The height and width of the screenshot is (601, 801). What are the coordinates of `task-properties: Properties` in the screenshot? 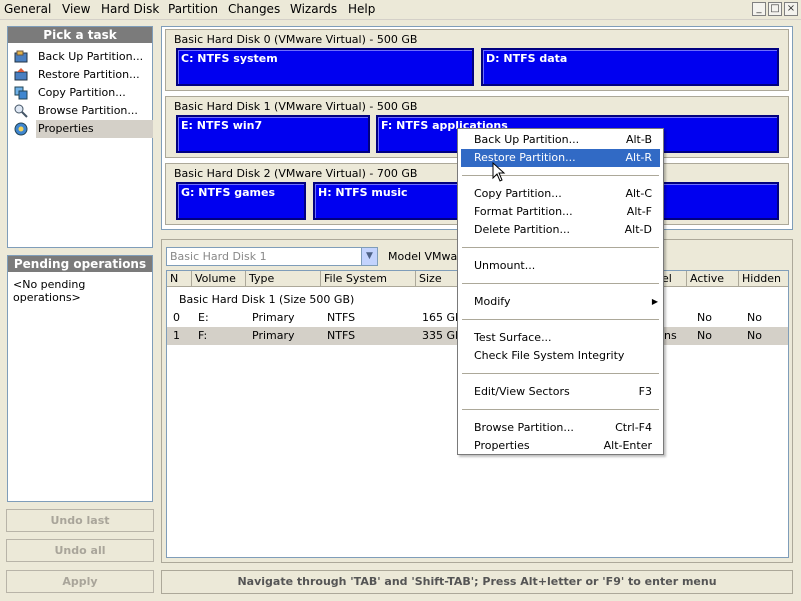 It's located at (84, 129).